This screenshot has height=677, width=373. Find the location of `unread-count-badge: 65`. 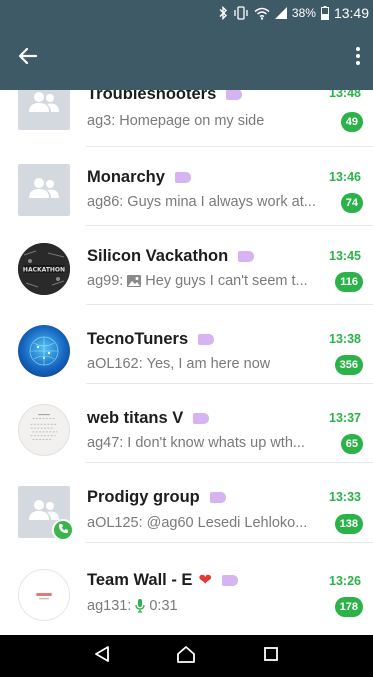

unread-count-badge: 65 is located at coordinates (351, 444).